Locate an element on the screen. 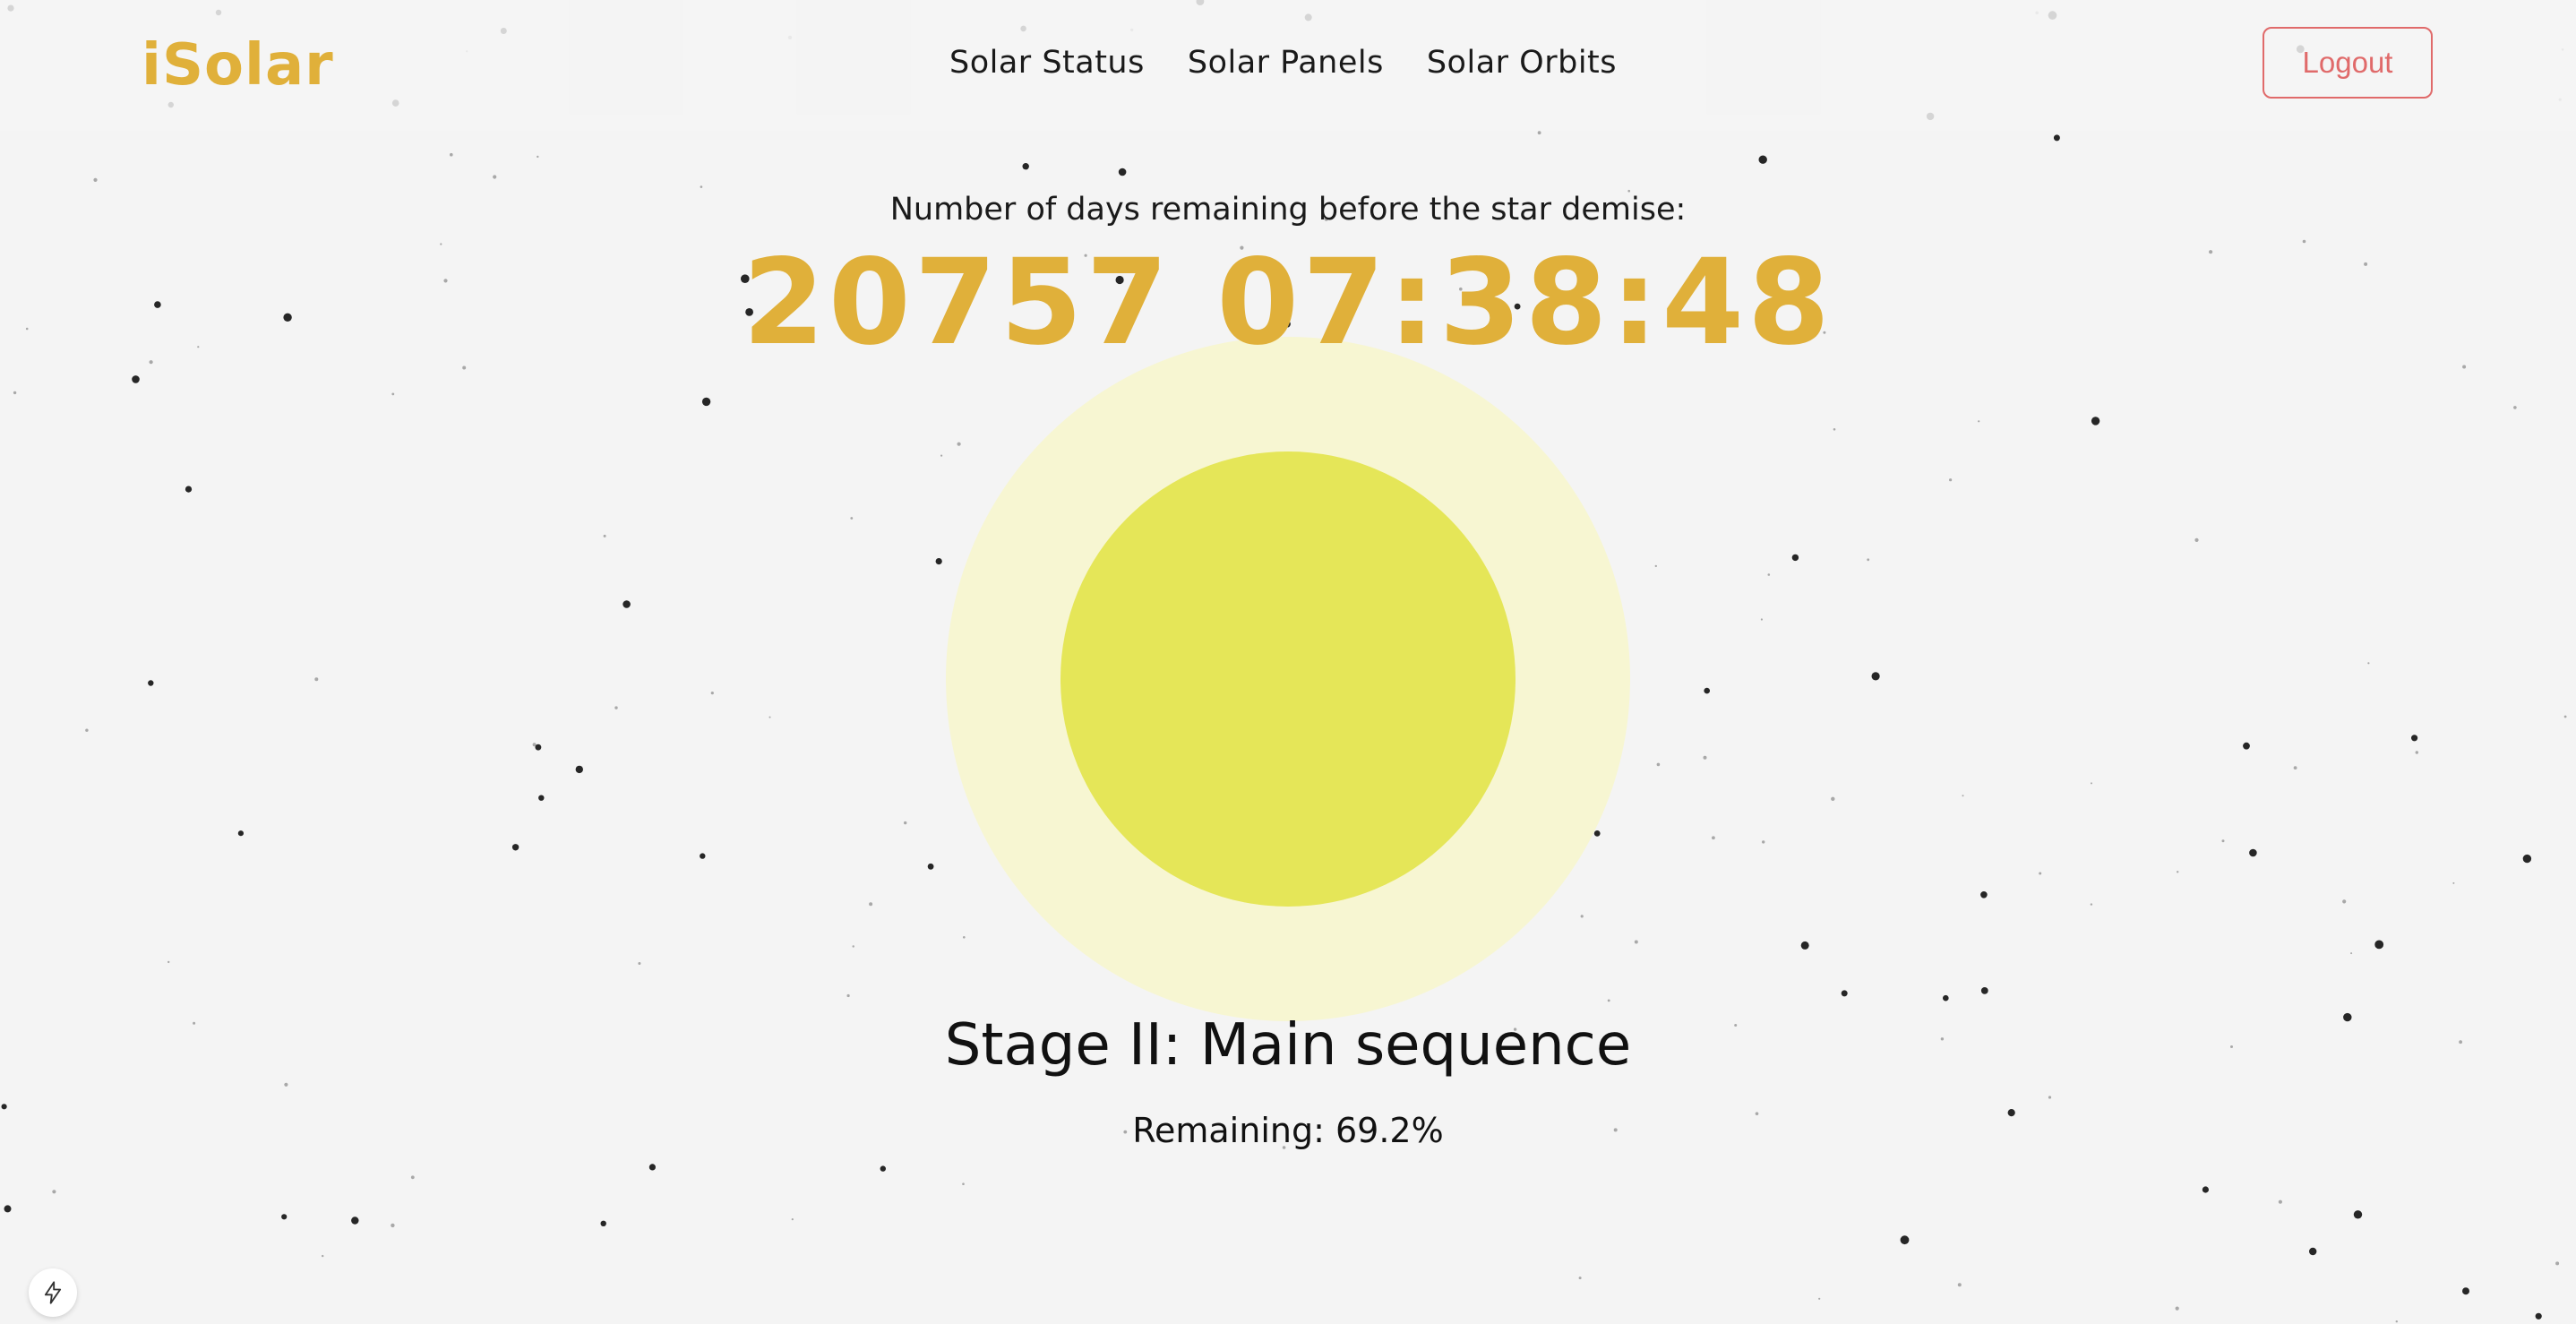  nav-link-solar-orbits: Solar Orbits is located at coordinates (1522, 63).